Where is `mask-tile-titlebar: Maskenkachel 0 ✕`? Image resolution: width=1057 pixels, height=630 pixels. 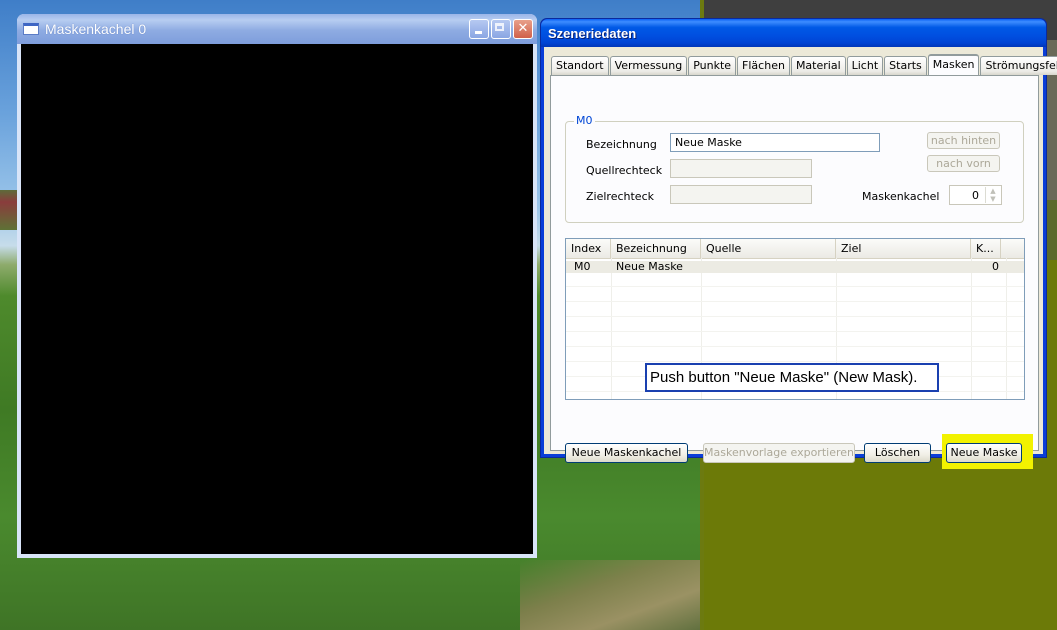
mask-tile-titlebar: Maskenkachel 0 ✕ is located at coordinates (277, 29).